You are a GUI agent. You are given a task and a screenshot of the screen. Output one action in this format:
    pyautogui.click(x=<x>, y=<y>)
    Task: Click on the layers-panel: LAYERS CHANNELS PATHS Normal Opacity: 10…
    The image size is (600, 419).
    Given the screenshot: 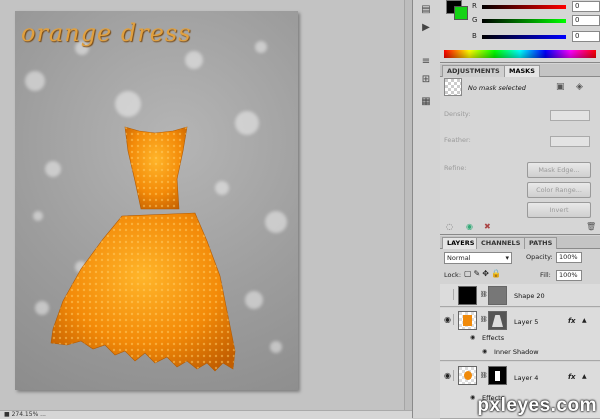 What is the action you would take?
    pyautogui.click(x=520, y=327)
    